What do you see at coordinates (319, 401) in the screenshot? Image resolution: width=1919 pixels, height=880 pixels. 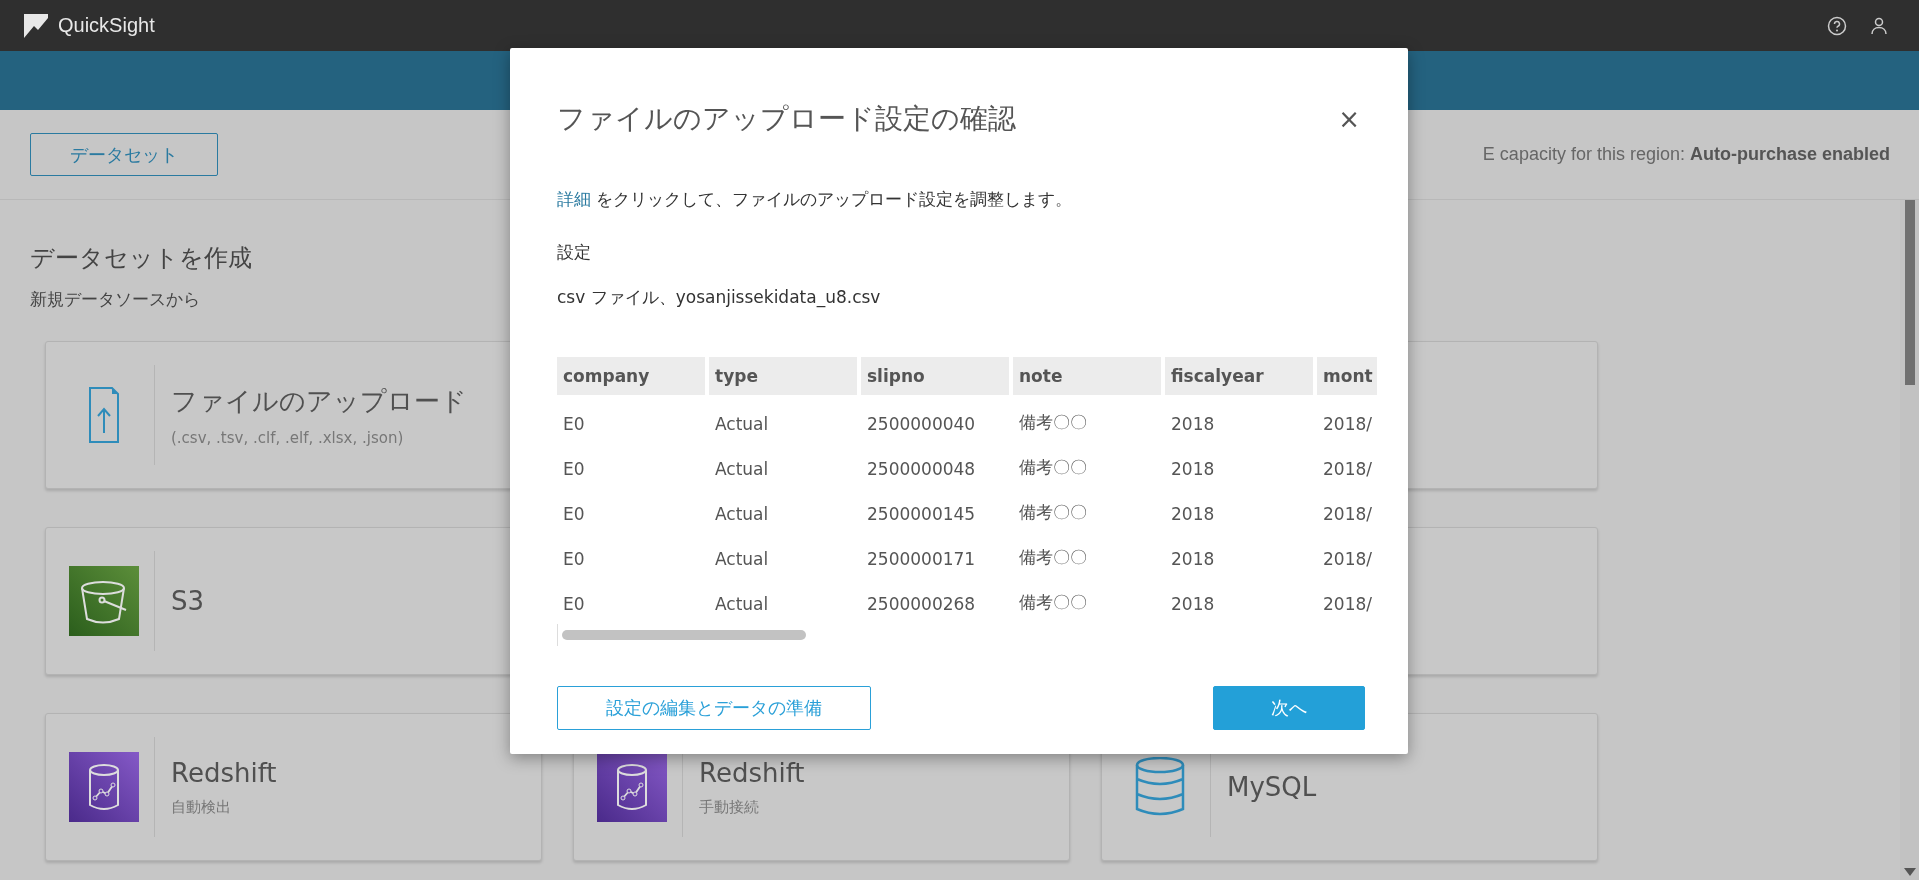 I see `source-title: ファイルのアップロード` at bounding box center [319, 401].